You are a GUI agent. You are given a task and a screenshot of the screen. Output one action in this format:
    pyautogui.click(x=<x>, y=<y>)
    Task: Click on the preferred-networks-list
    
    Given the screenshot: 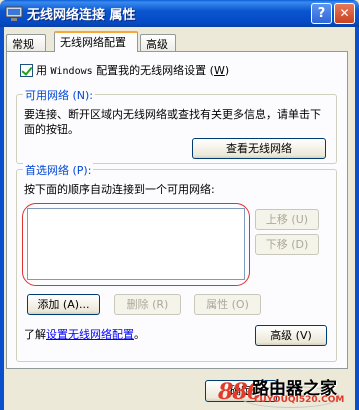 What is the action you would take?
    pyautogui.click(x=136, y=244)
    